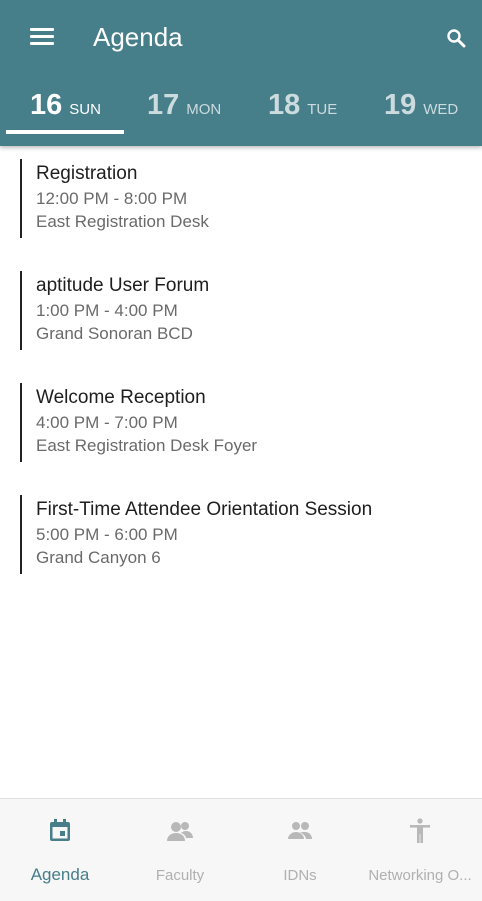 This screenshot has height=901, width=482. Describe the element at coordinates (123, 285) in the screenshot. I see `session-title: aptitude User Forum` at that location.